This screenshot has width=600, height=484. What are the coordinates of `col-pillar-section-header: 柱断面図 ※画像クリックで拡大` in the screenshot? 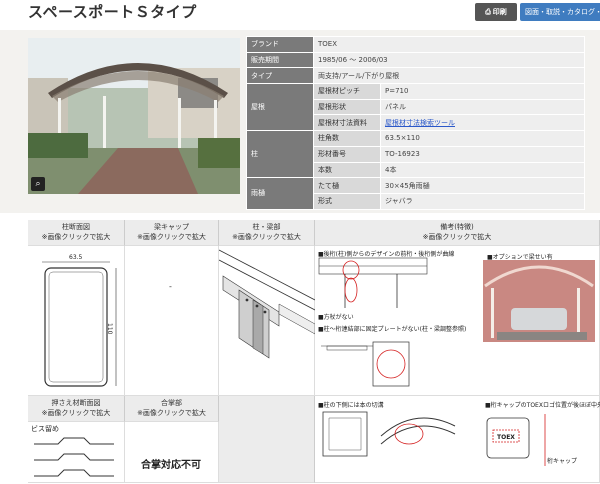 It's located at (76, 233).